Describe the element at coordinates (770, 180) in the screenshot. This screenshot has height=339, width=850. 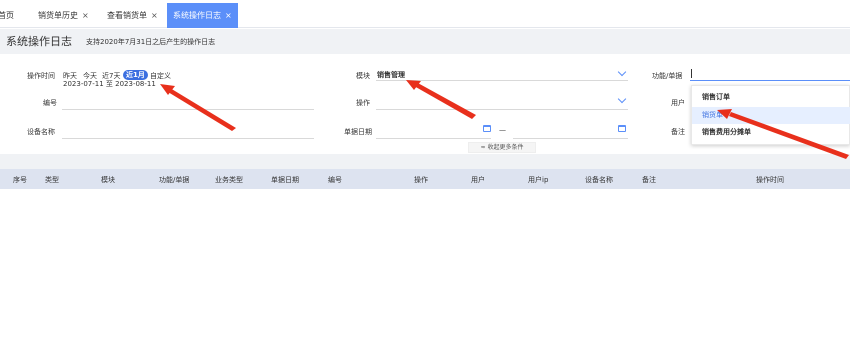
I see `column-header: 操作时间` at that location.